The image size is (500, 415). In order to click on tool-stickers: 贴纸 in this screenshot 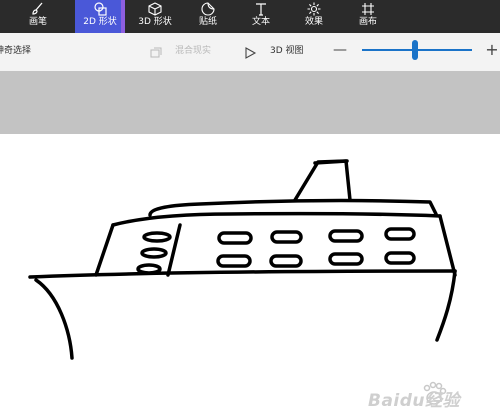, I will do `click(208, 16)`.